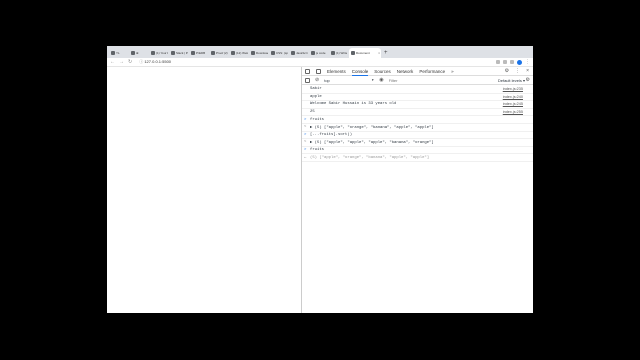  Describe the element at coordinates (513, 112) in the screenshot. I see `source-link: index.js:255` at that location.